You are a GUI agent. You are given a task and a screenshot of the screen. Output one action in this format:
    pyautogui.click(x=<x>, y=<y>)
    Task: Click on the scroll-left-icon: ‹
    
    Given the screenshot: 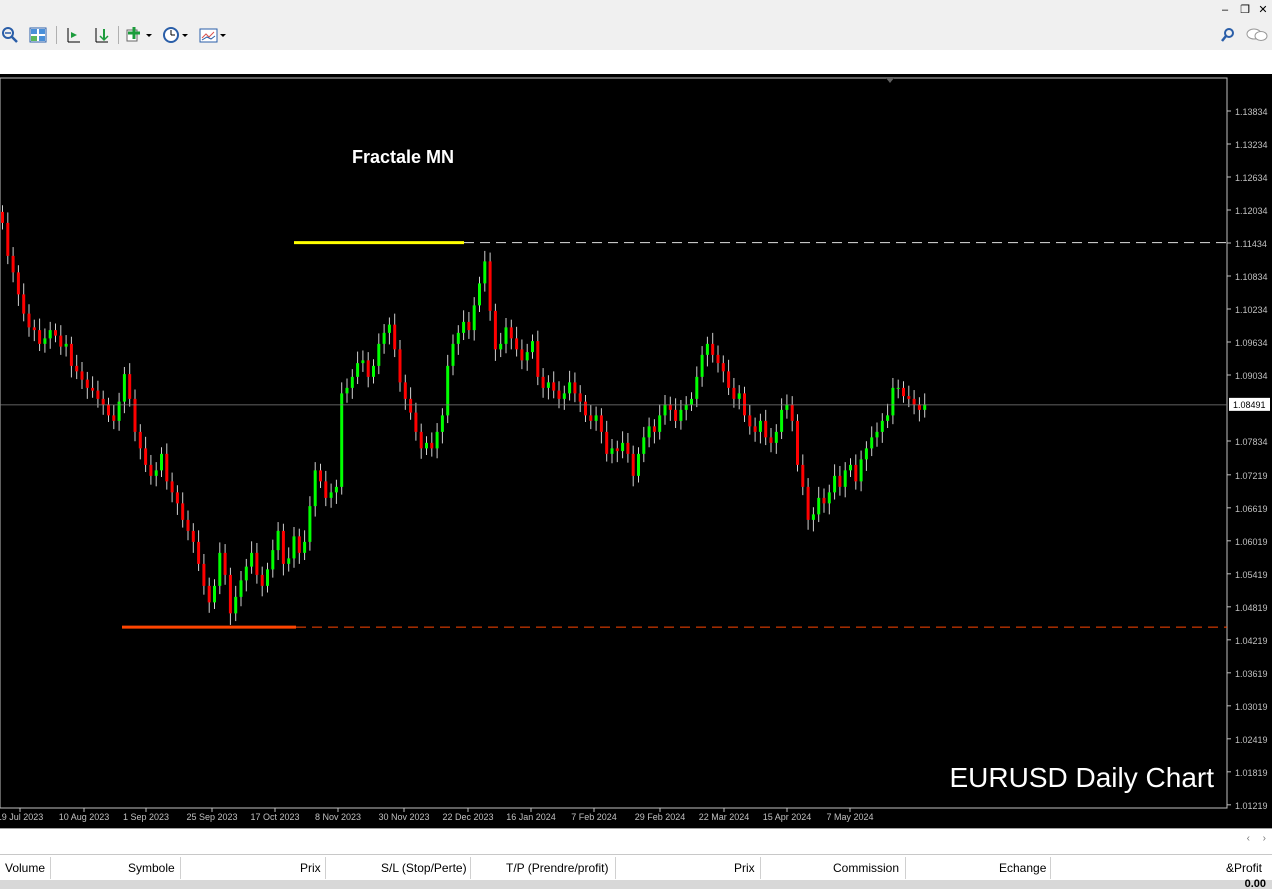 What is the action you would take?
    pyautogui.click(x=1248, y=838)
    